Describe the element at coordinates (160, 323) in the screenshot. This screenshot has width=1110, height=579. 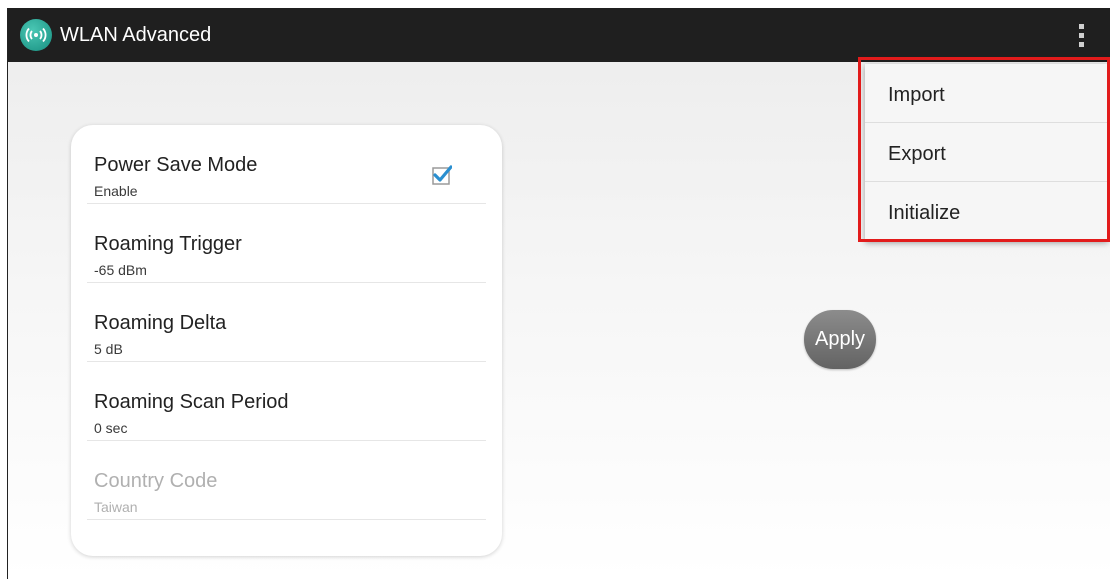
I see `pref-title: Roaming Delta` at that location.